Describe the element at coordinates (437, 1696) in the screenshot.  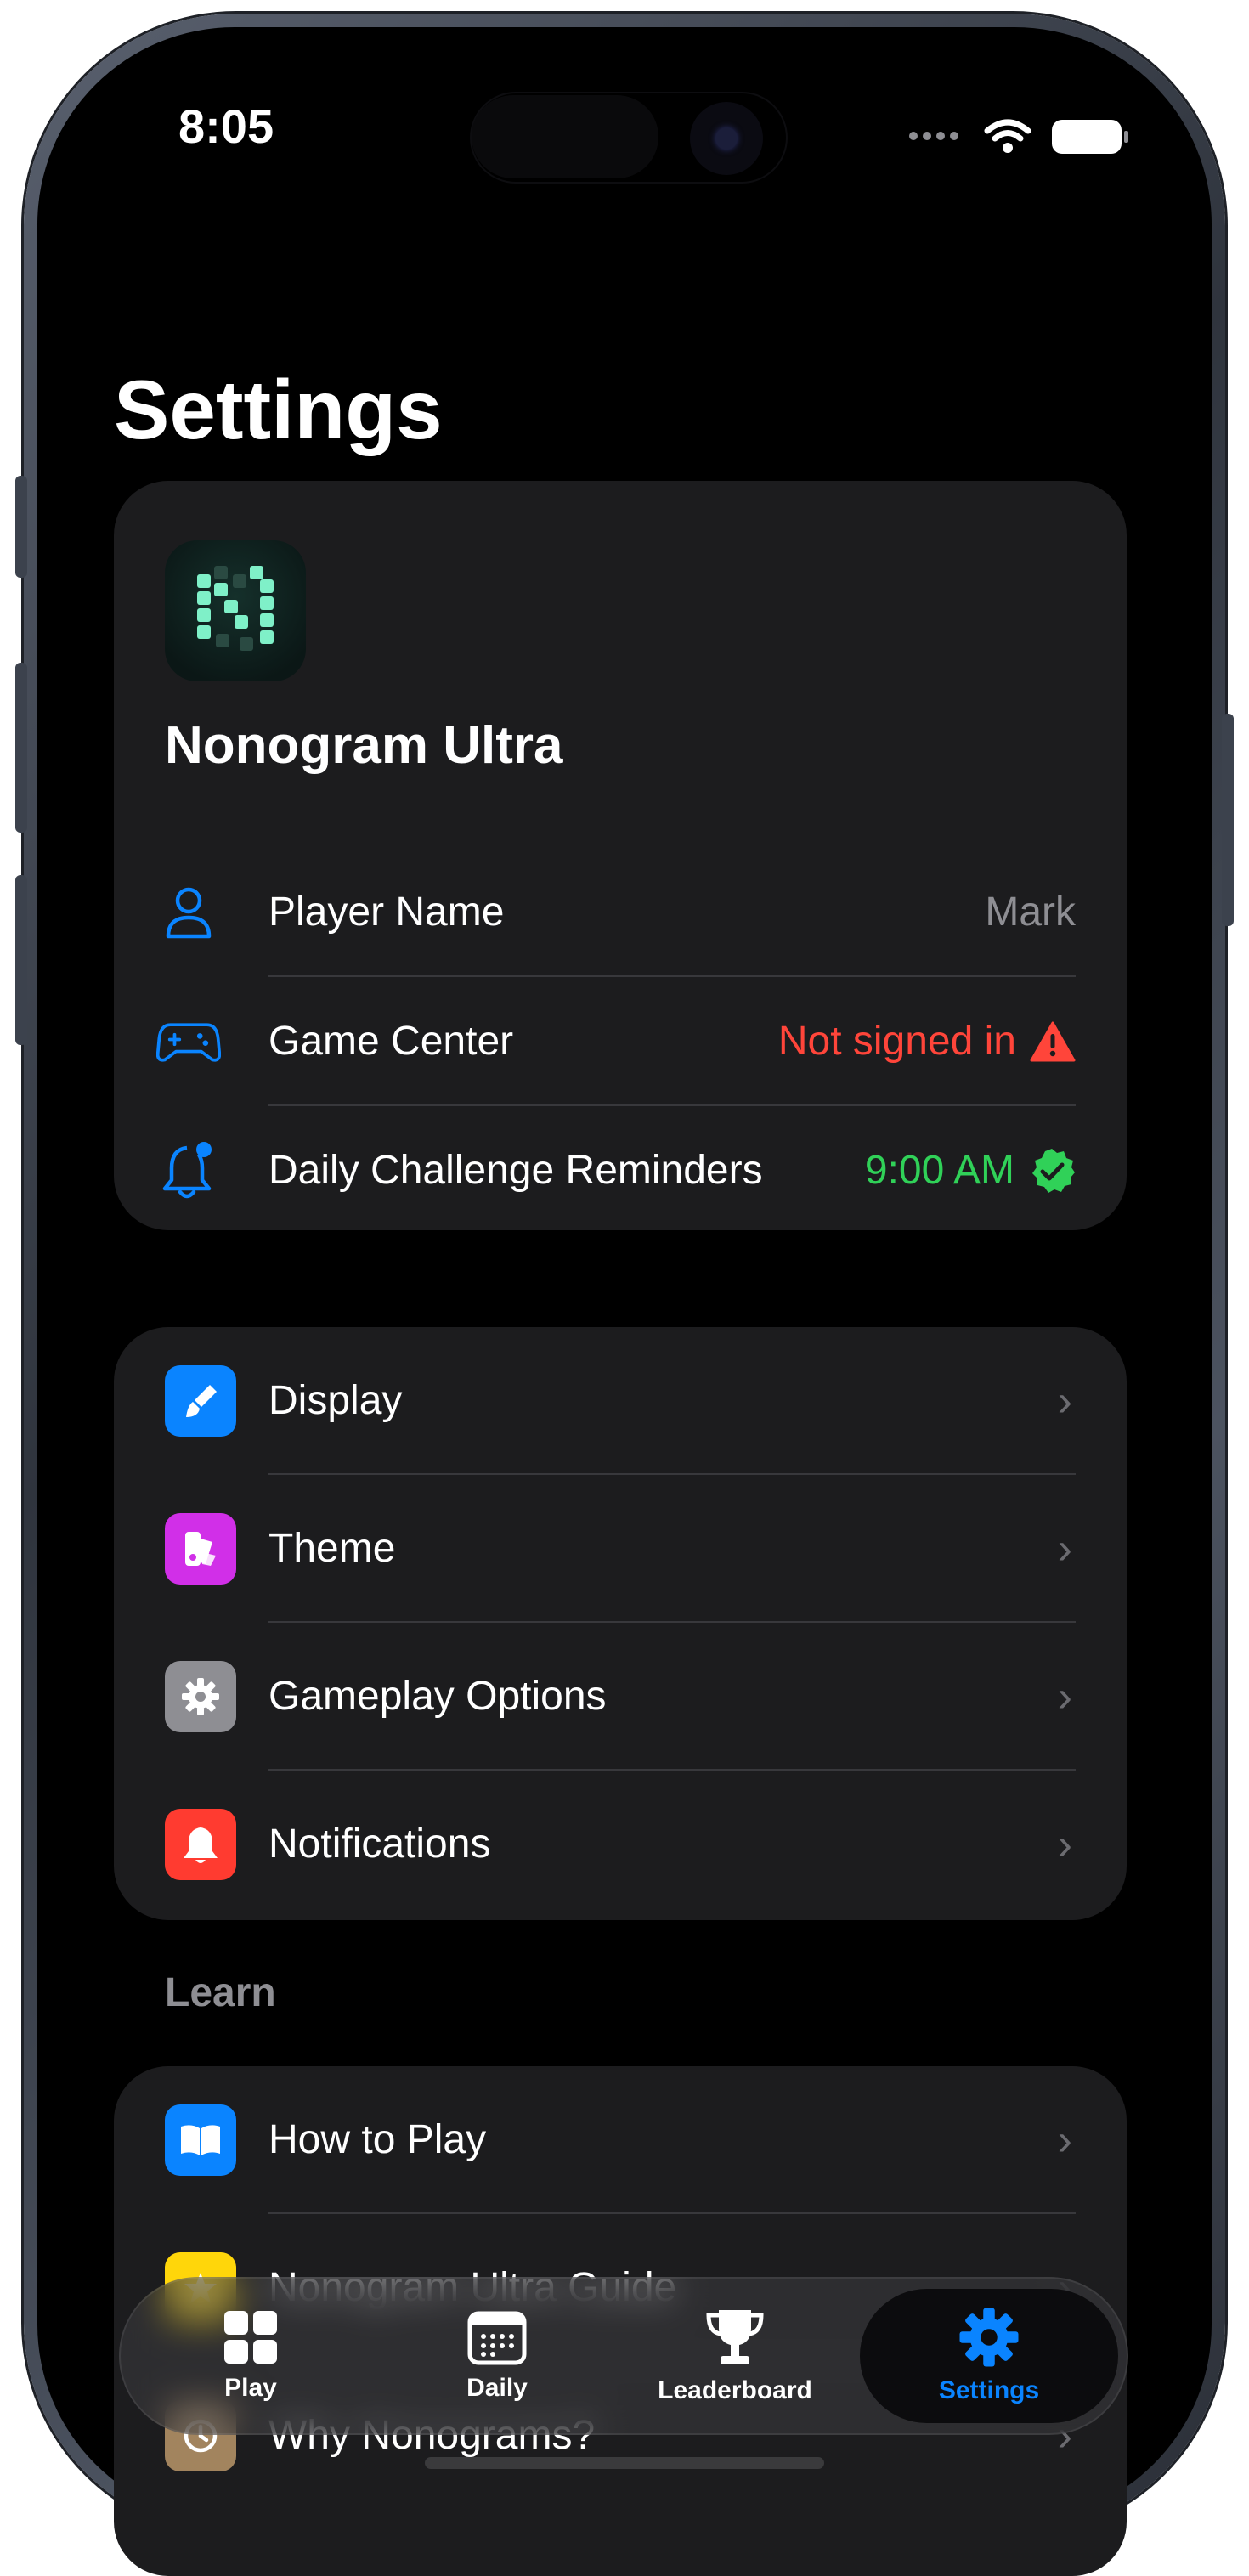
I see `menu-item-label: Gameplay Options` at that location.